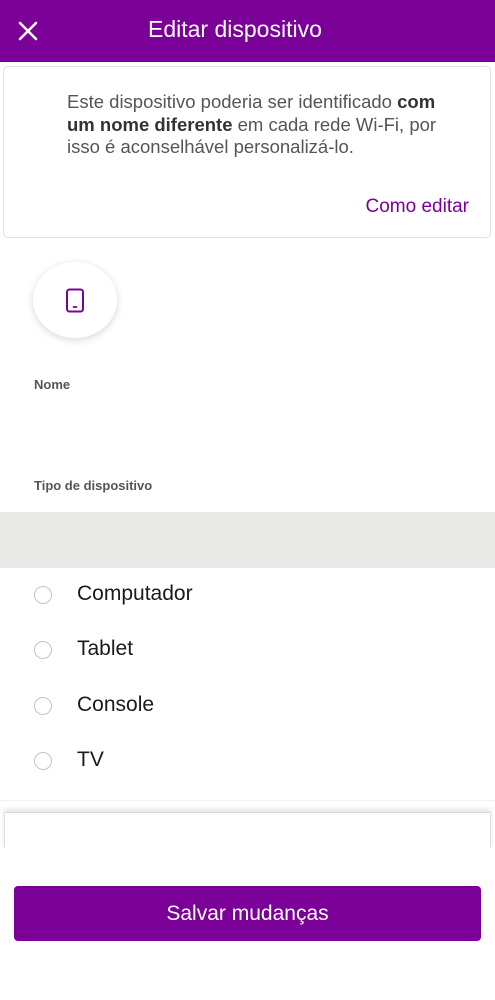 This screenshot has width=495, height=1000. What do you see at coordinates (418, 207) in the screenshot?
I see `how-to-edit-link: Como editar` at bounding box center [418, 207].